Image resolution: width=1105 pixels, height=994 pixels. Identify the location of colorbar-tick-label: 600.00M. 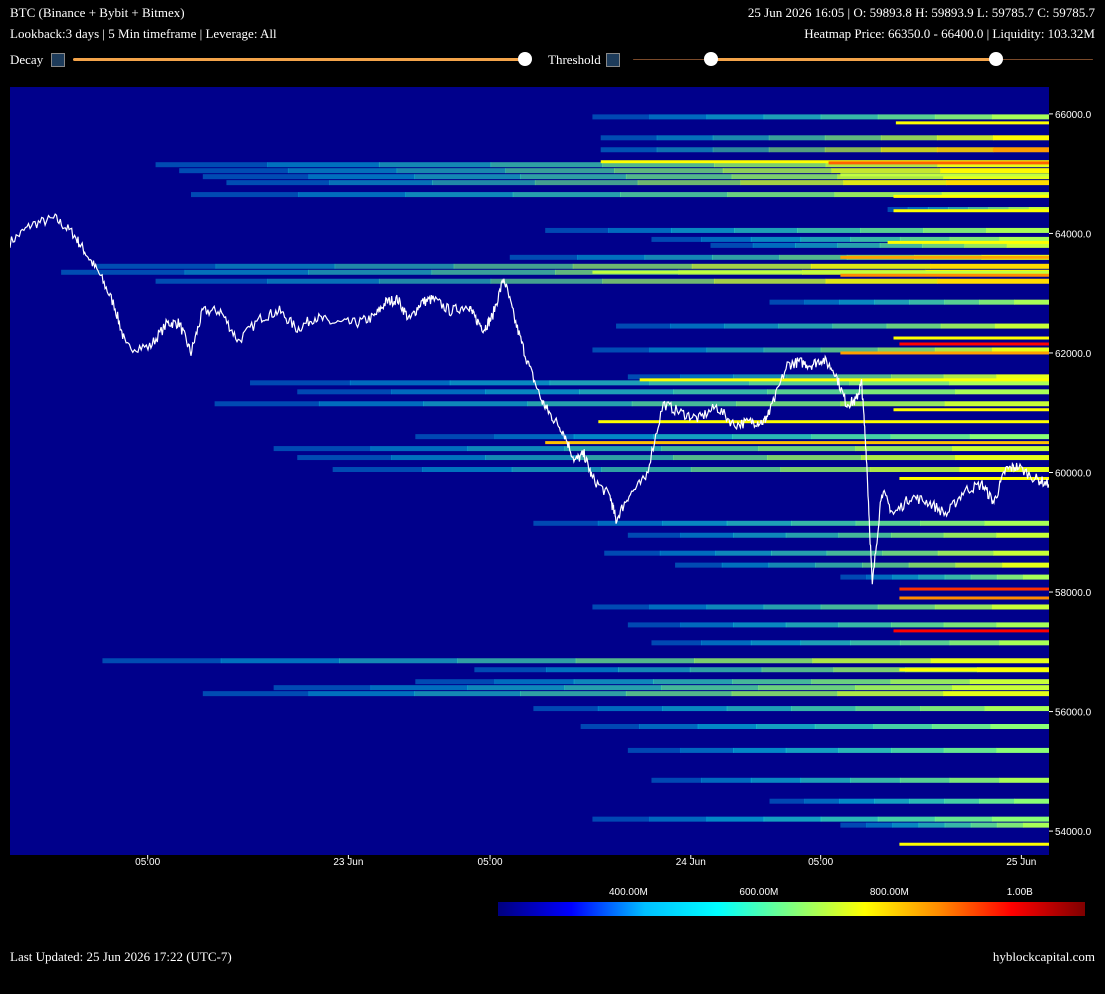
(758, 892).